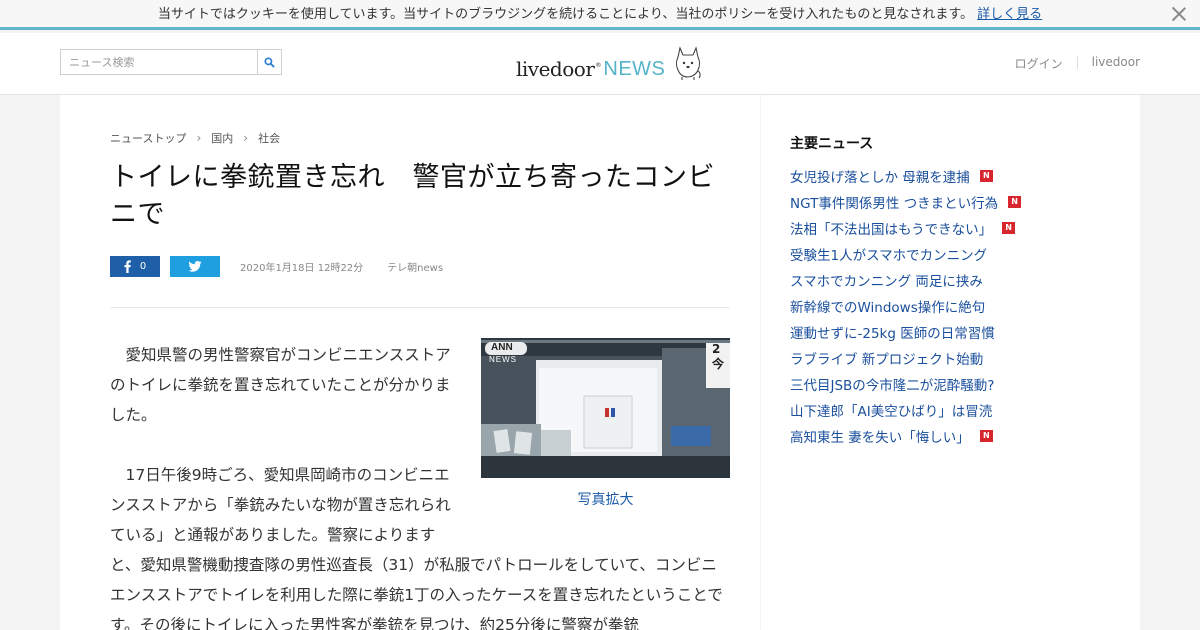 This screenshot has width=1200, height=630. I want to click on sidebar-title: 主要ニュース, so click(832, 144).